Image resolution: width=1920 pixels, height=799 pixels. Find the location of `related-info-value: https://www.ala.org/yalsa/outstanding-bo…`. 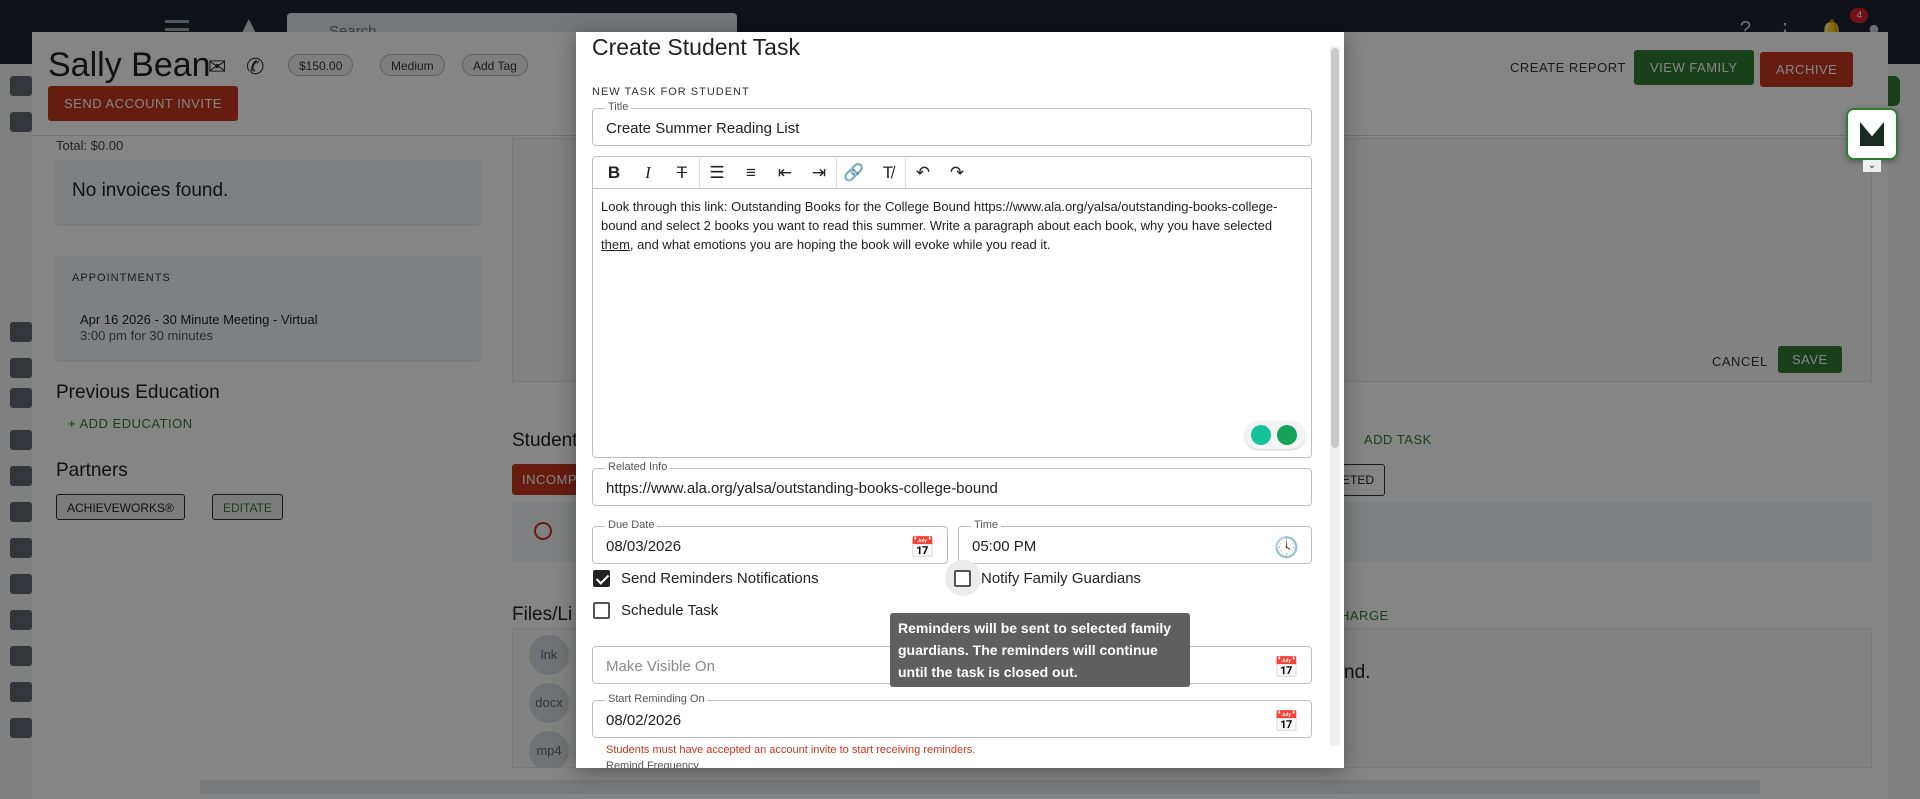

related-info-value: https://www.ala.org/yalsa/outstanding-bo… is located at coordinates (802, 488).